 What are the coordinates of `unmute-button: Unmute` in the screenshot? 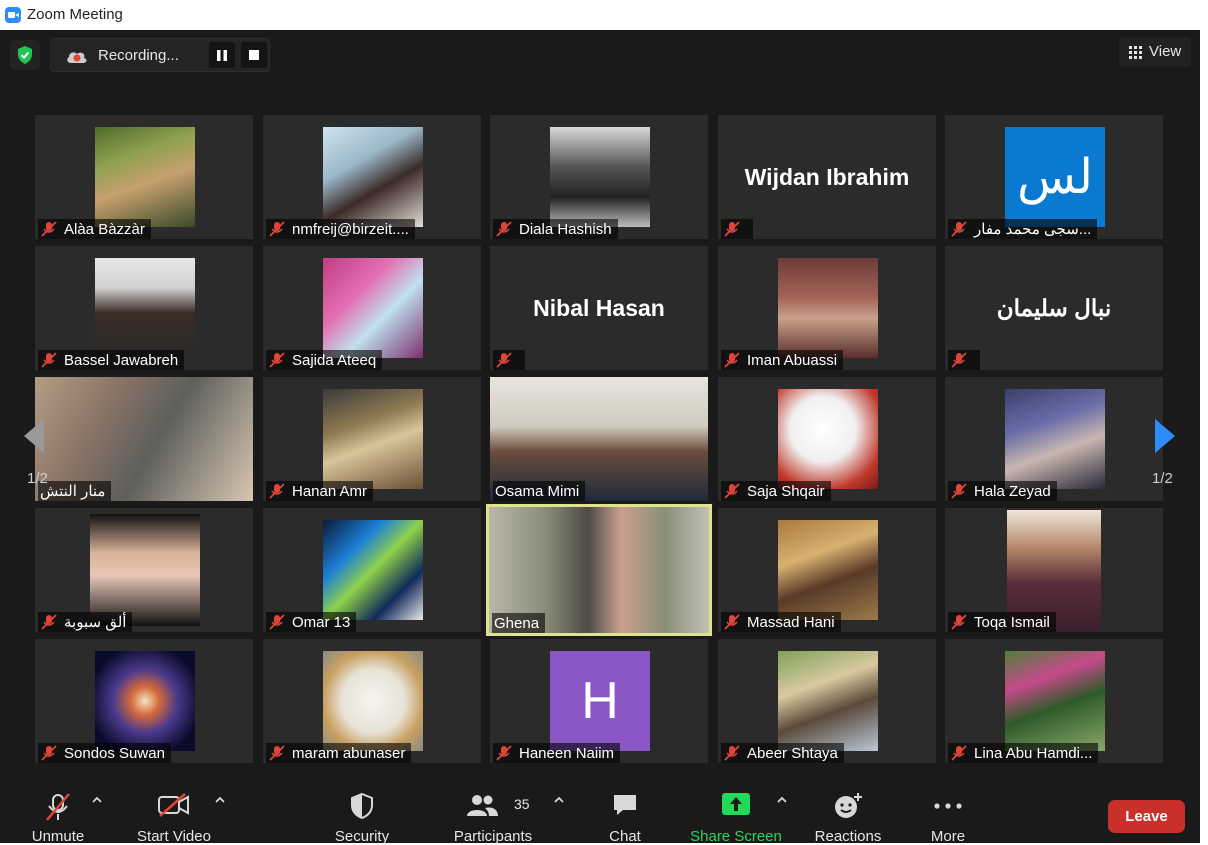 It's located at (58, 814).